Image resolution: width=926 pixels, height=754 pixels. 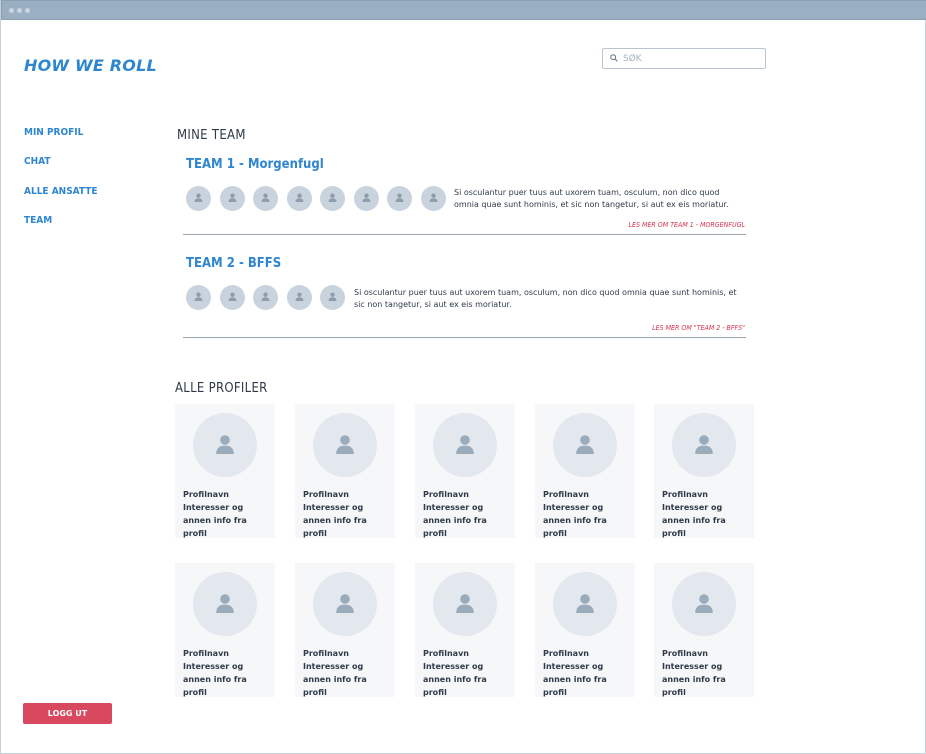 What do you see at coordinates (37, 161) in the screenshot?
I see `sidebar-item-chat: CHAT` at bounding box center [37, 161].